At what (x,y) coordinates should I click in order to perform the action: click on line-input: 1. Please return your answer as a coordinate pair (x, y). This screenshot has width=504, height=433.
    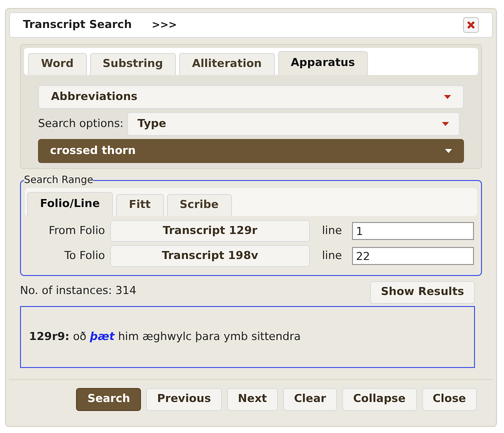
    Looking at the image, I should click on (413, 231).